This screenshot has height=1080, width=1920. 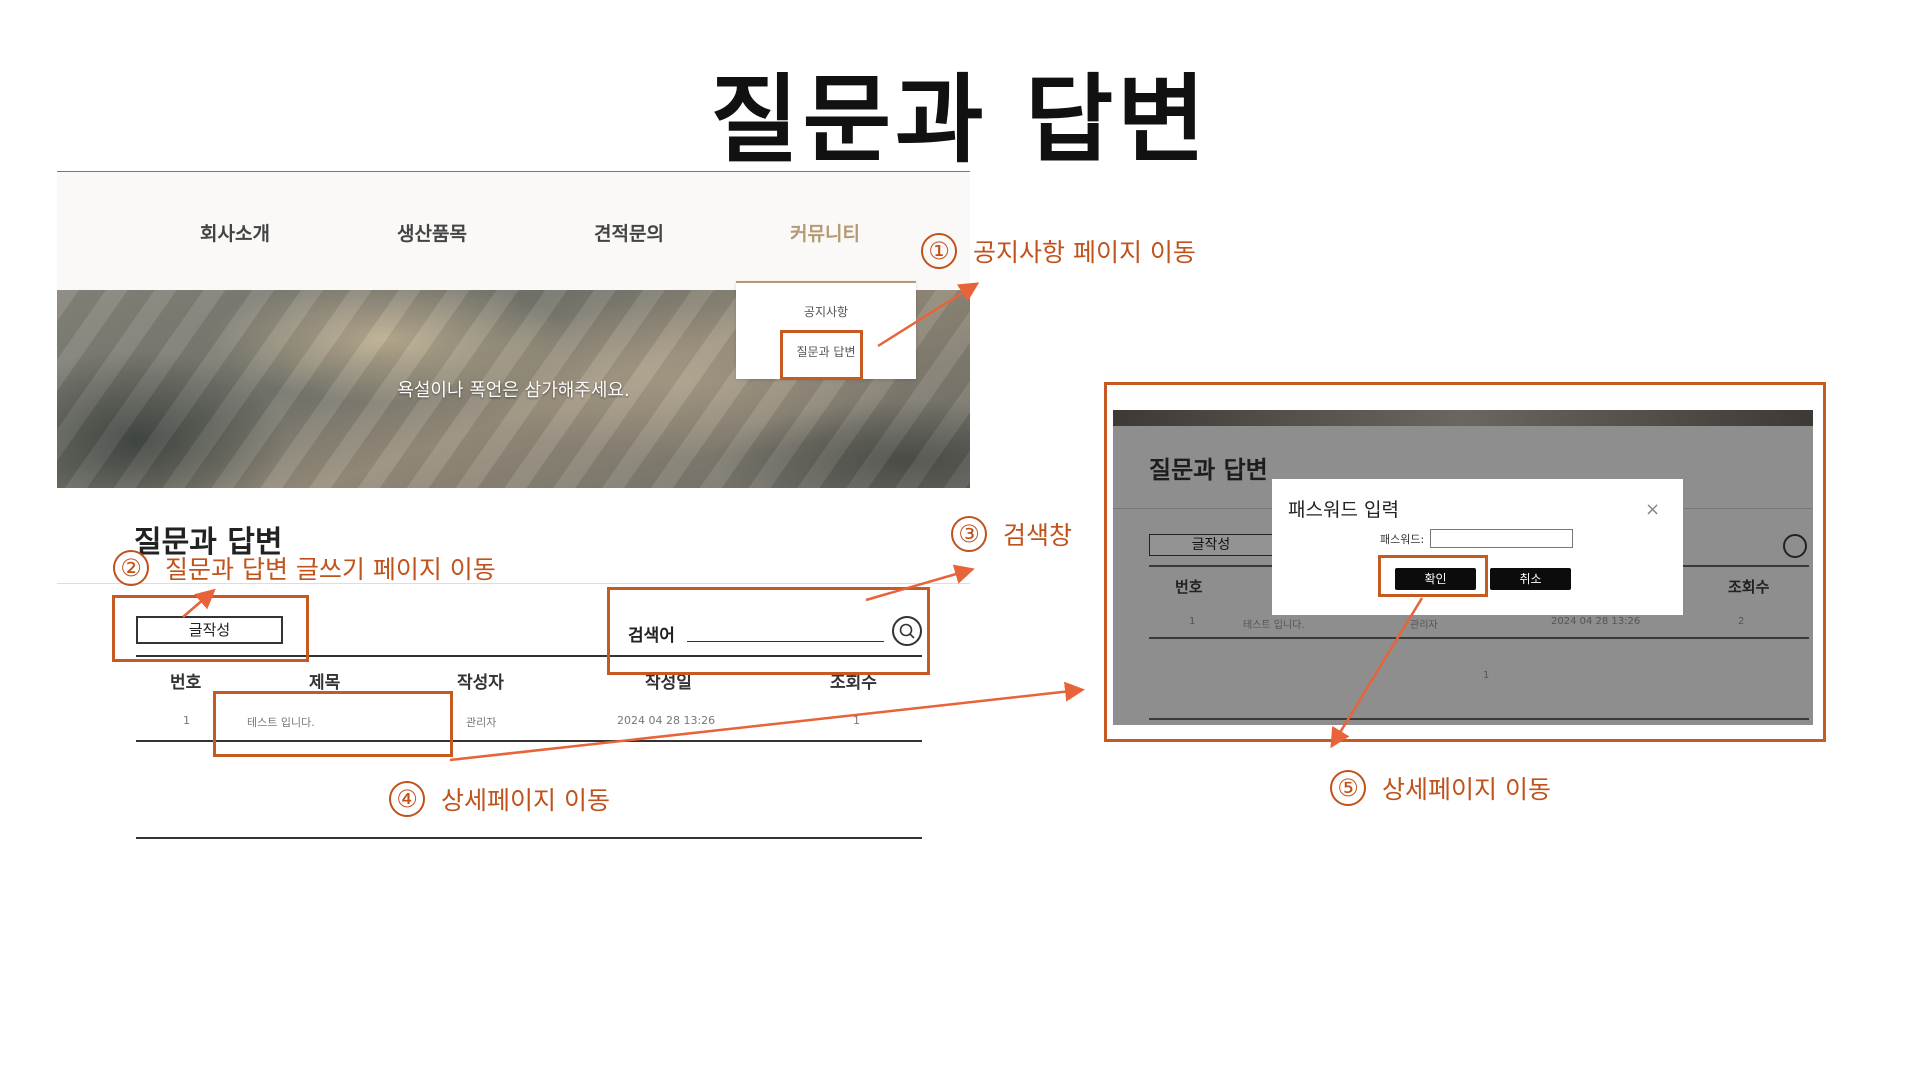 What do you see at coordinates (1348, 788) in the screenshot?
I see `annotation-number: ⑤` at bounding box center [1348, 788].